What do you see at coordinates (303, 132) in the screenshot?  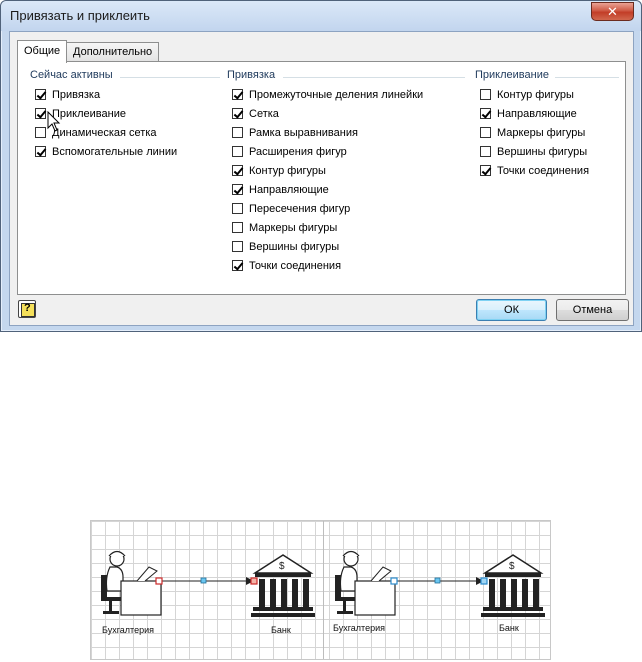 I see `checkbox-label: Рамка выравнивания` at bounding box center [303, 132].